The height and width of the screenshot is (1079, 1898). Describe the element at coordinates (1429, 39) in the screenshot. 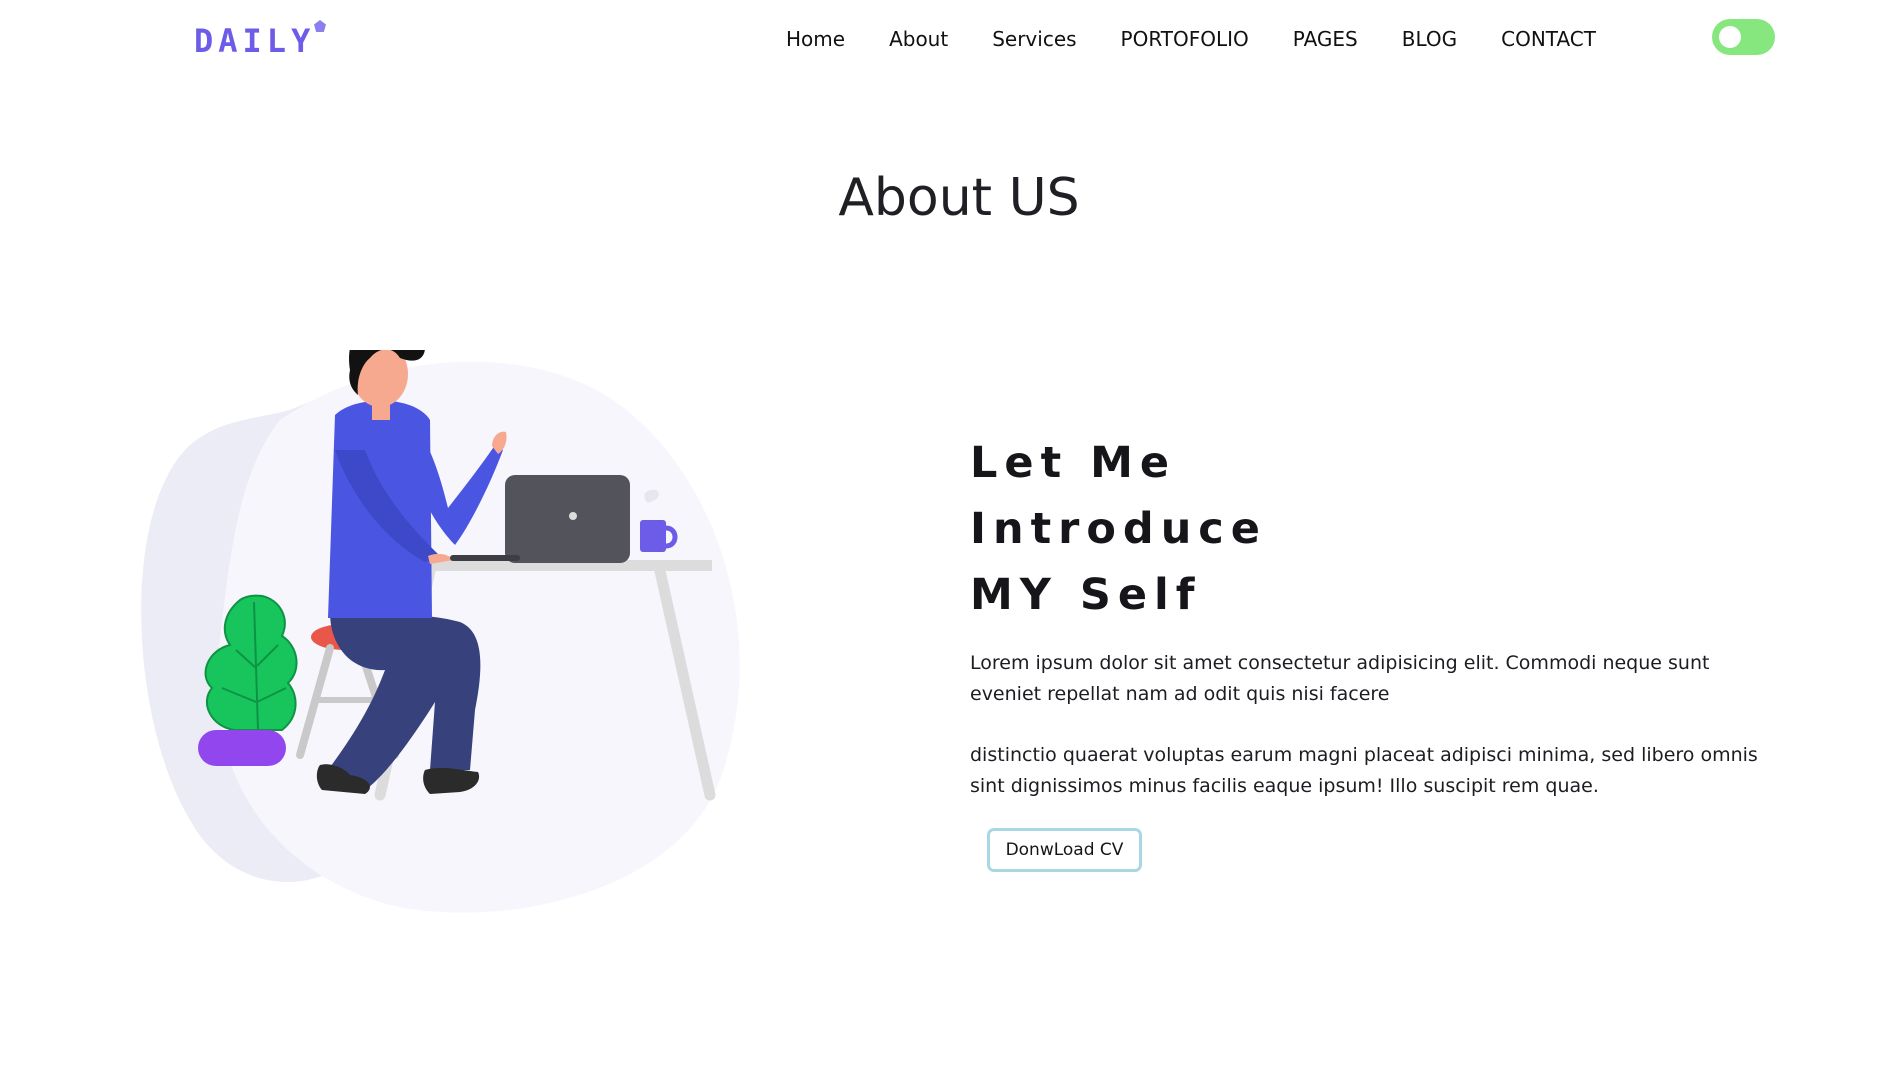

I see `nav-item-blog: BLOG` at that location.